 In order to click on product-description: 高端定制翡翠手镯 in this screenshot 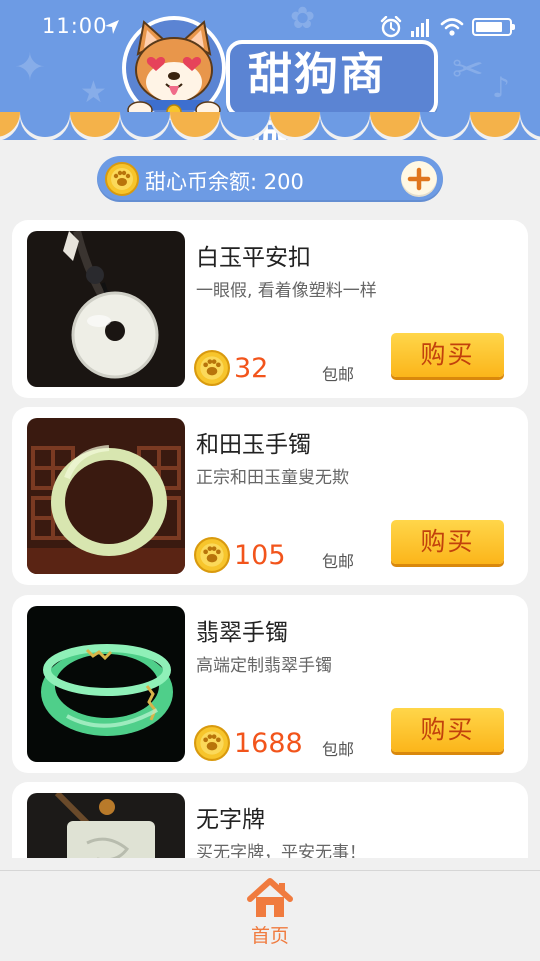, I will do `click(264, 666)`.